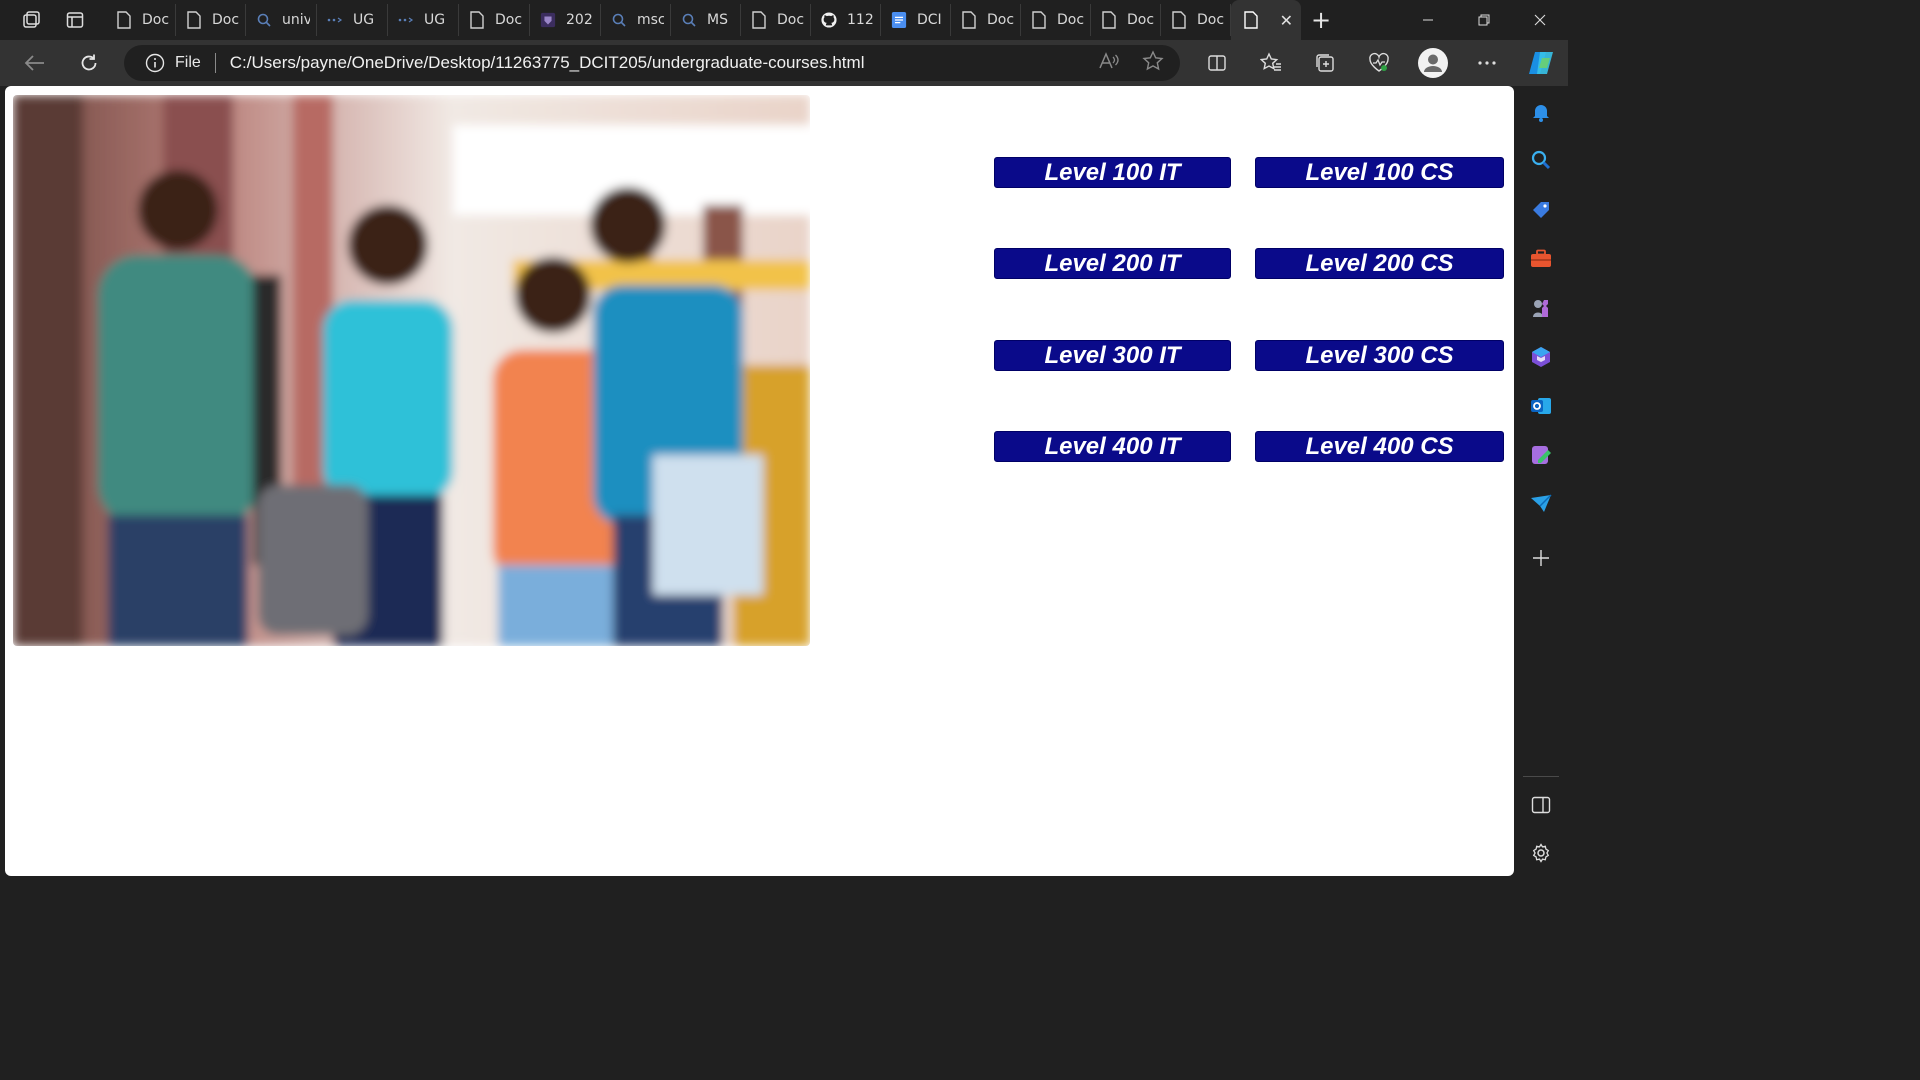 This screenshot has height=1080, width=1920. What do you see at coordinates (757, 879) in the screenshot?
I see `window-bottom-edge` at bounding box center [757, 879].